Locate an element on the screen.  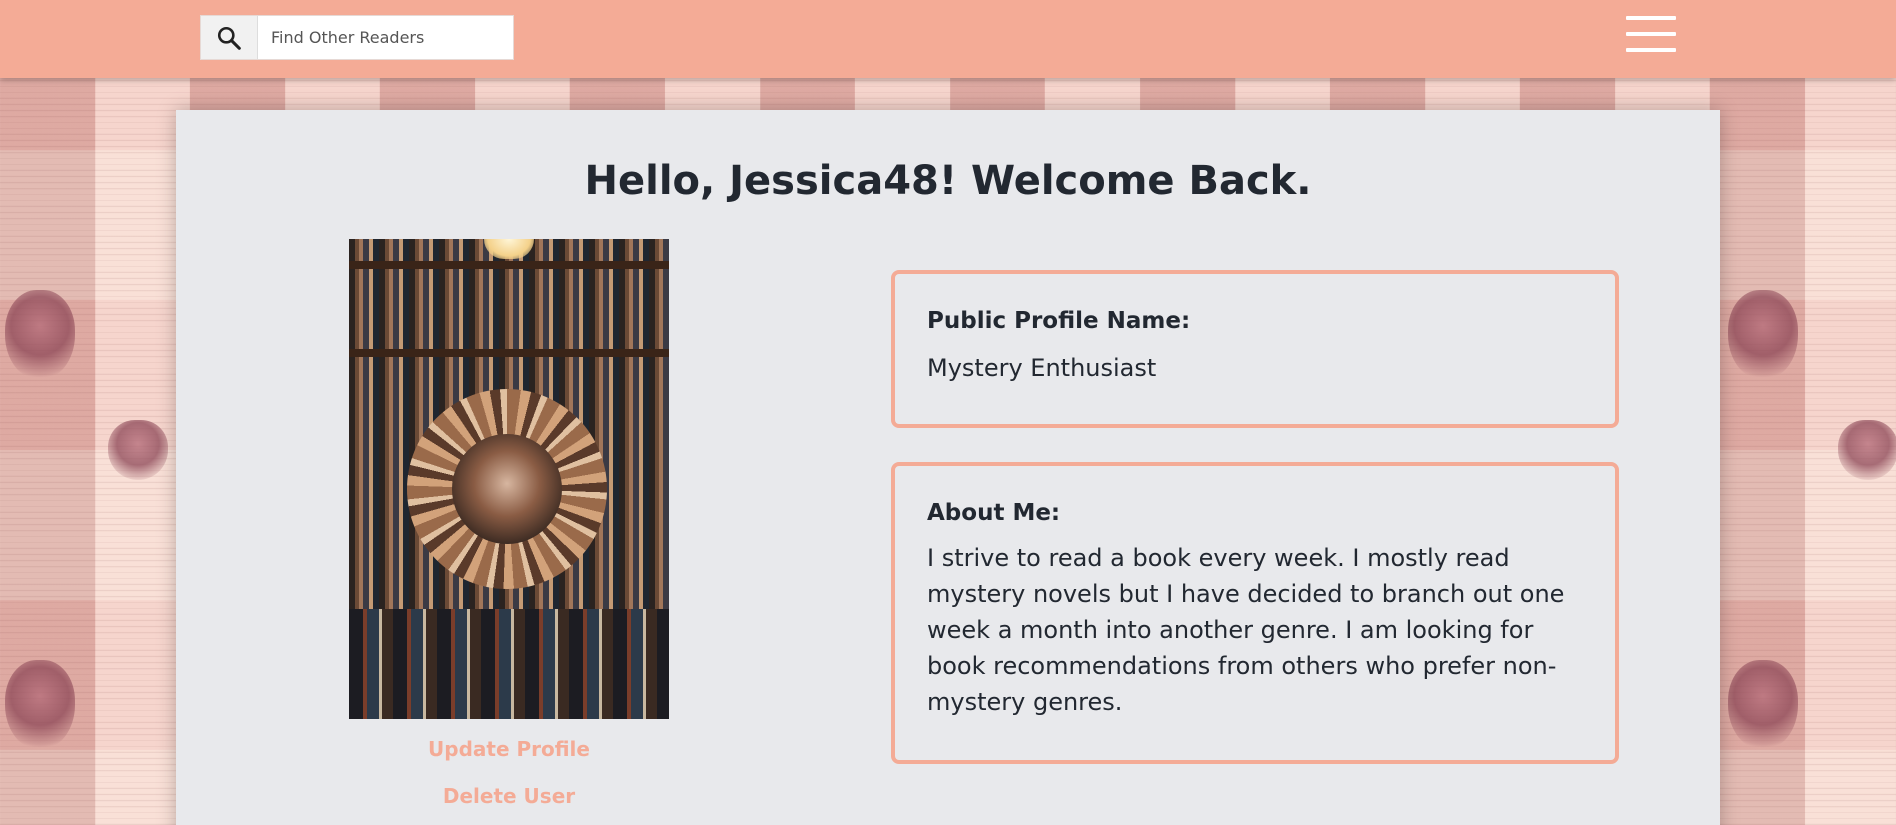
profile-photo is located at coordinates (509, 479).